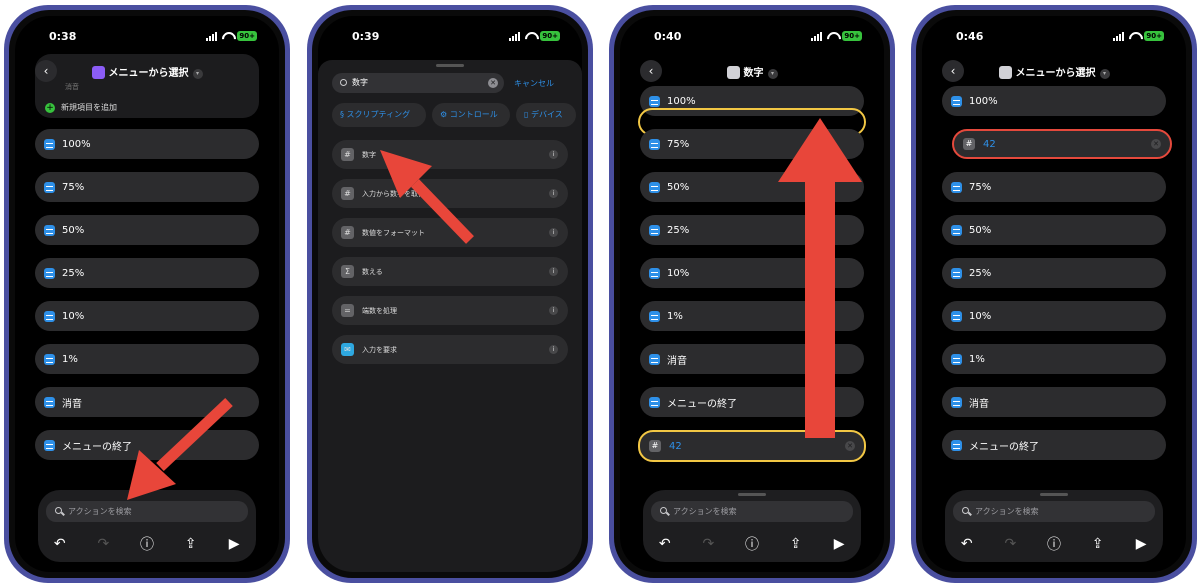 The image size is (1200, 588). Describe the element at coordinates (427, 197) in the screenshot. I see `annotation-arrow-up-left` at that location.